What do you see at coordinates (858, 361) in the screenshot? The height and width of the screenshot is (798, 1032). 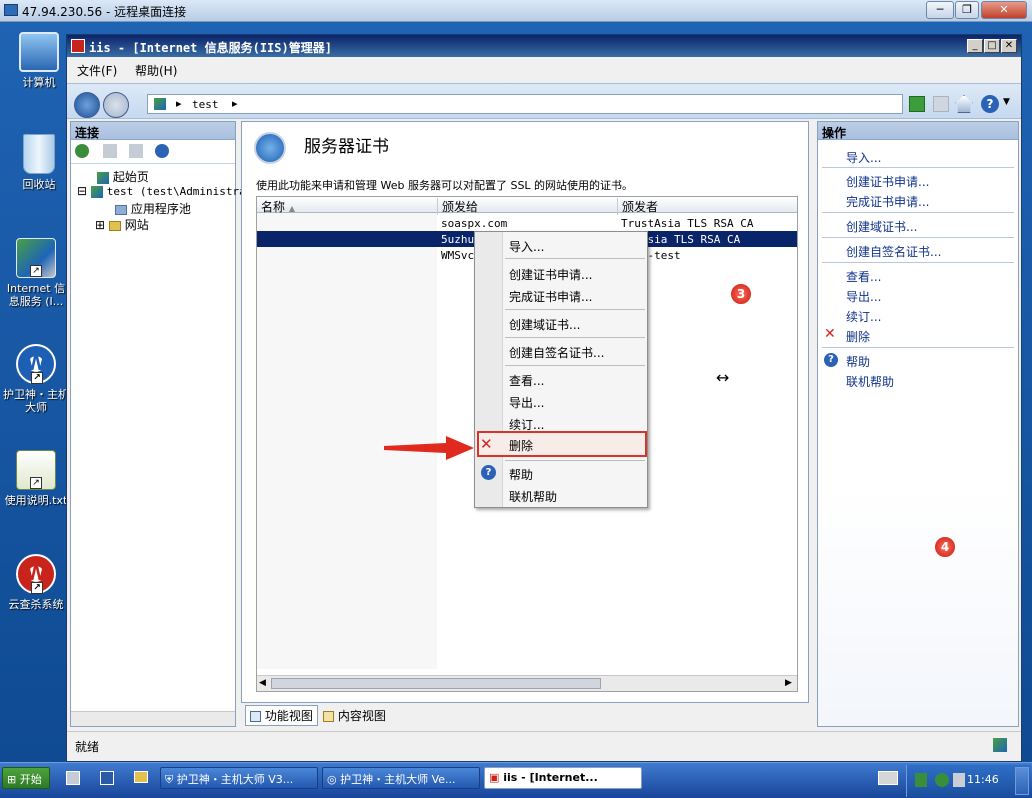 I see `action-help: 帮助` at bounding box center [858, 361].